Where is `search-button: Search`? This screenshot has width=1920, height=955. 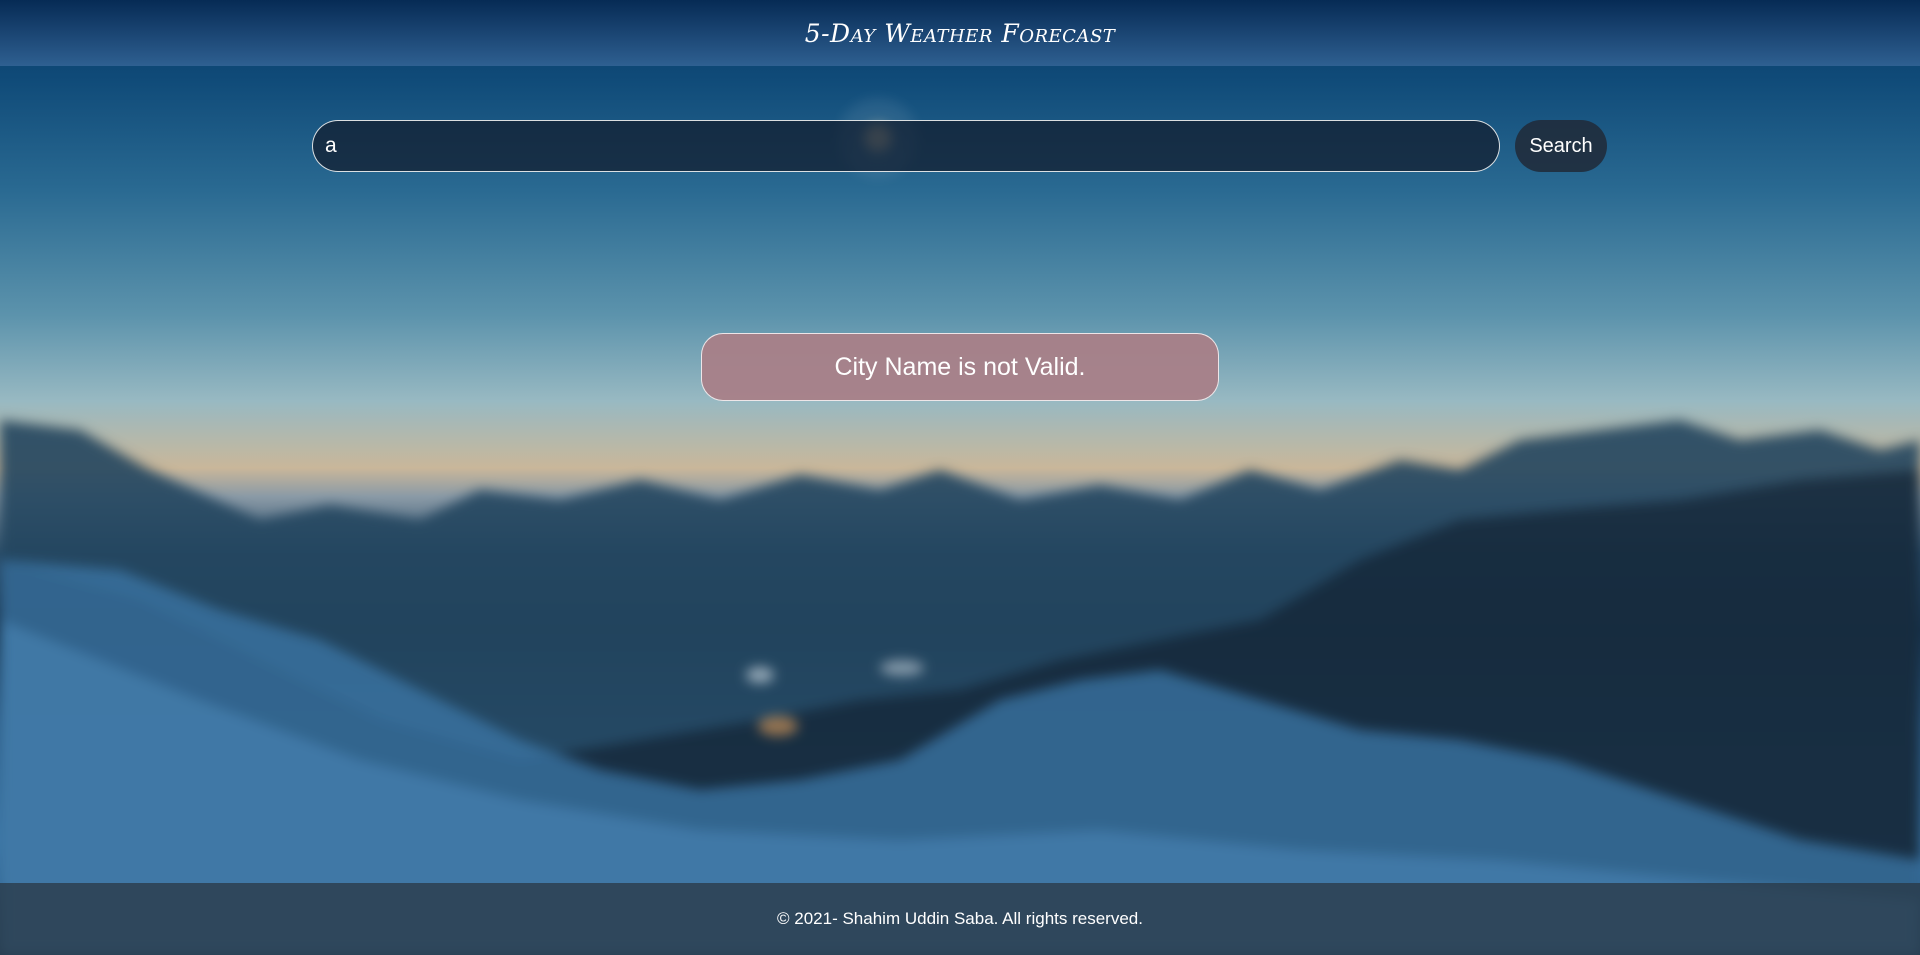 search-button: Search is located at coordinates (1561, 146).